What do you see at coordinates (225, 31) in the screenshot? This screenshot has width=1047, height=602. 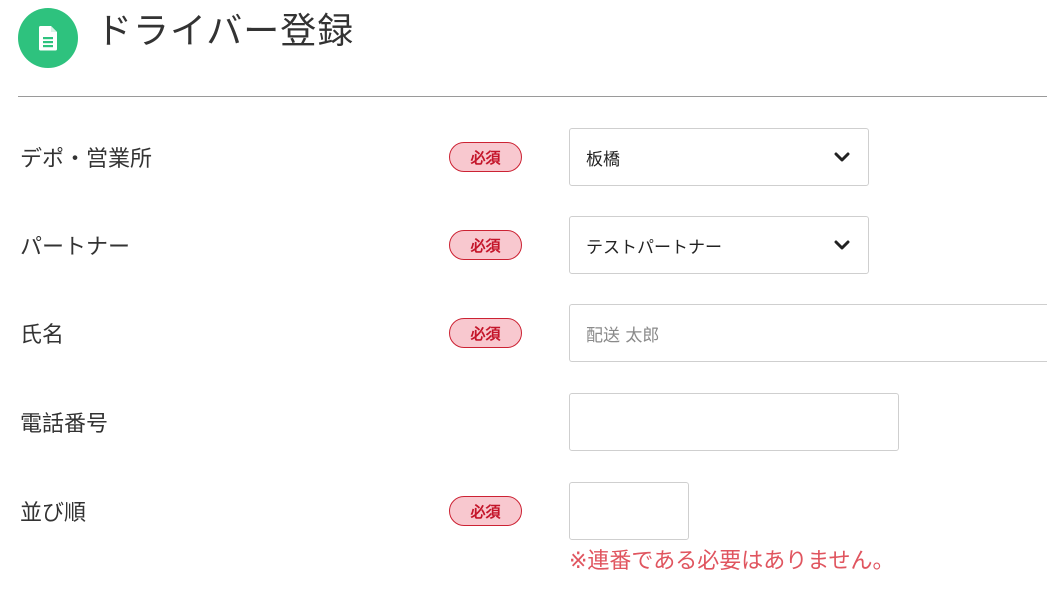 I see `page-title: ドライバー登録` at bounding box center [225, 31].